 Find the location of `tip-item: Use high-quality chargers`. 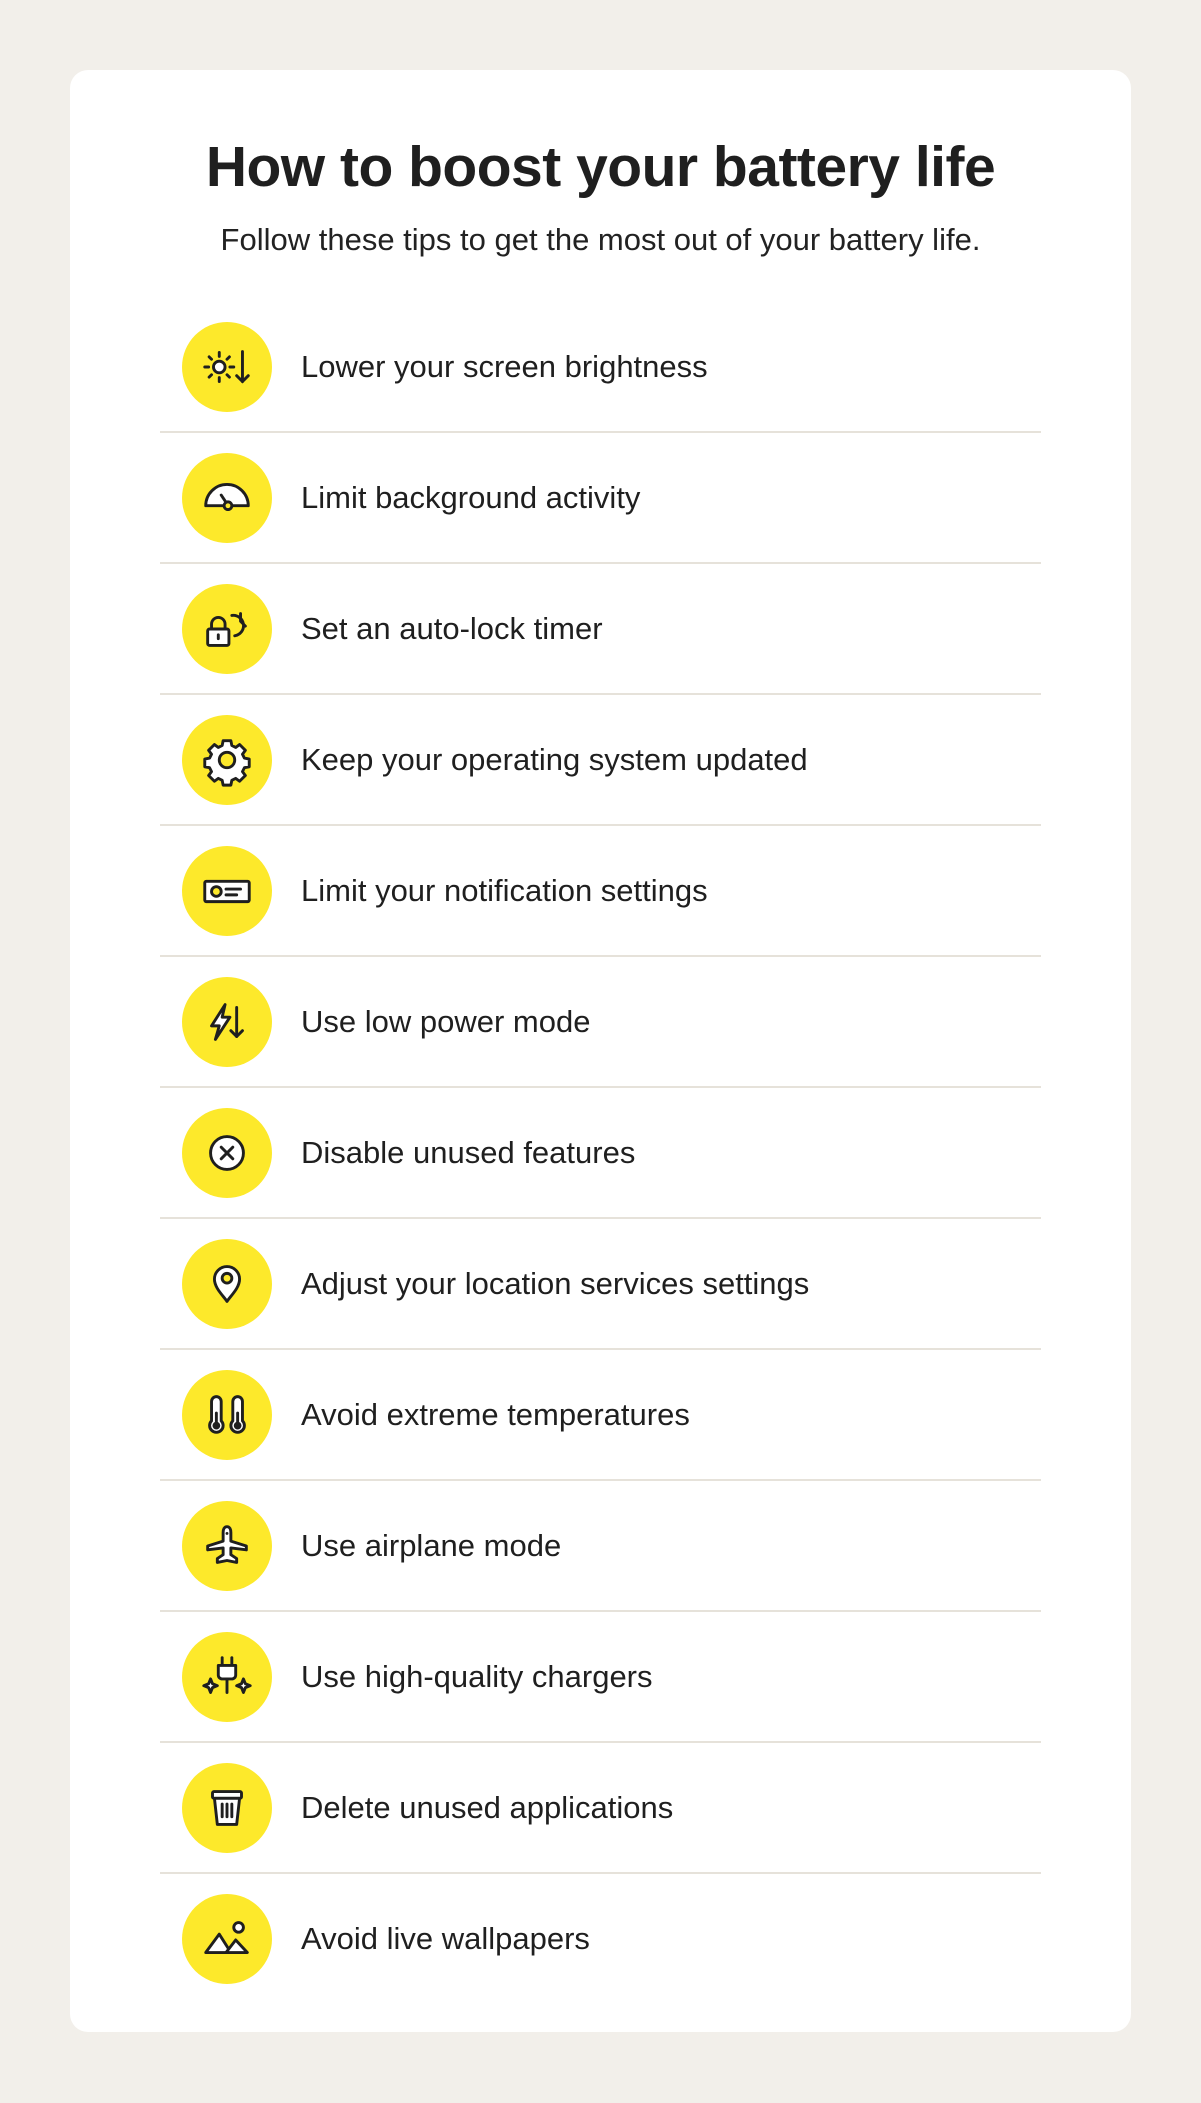

tip-item: Use high-quality chargers is located at coordinates (600, 1677).